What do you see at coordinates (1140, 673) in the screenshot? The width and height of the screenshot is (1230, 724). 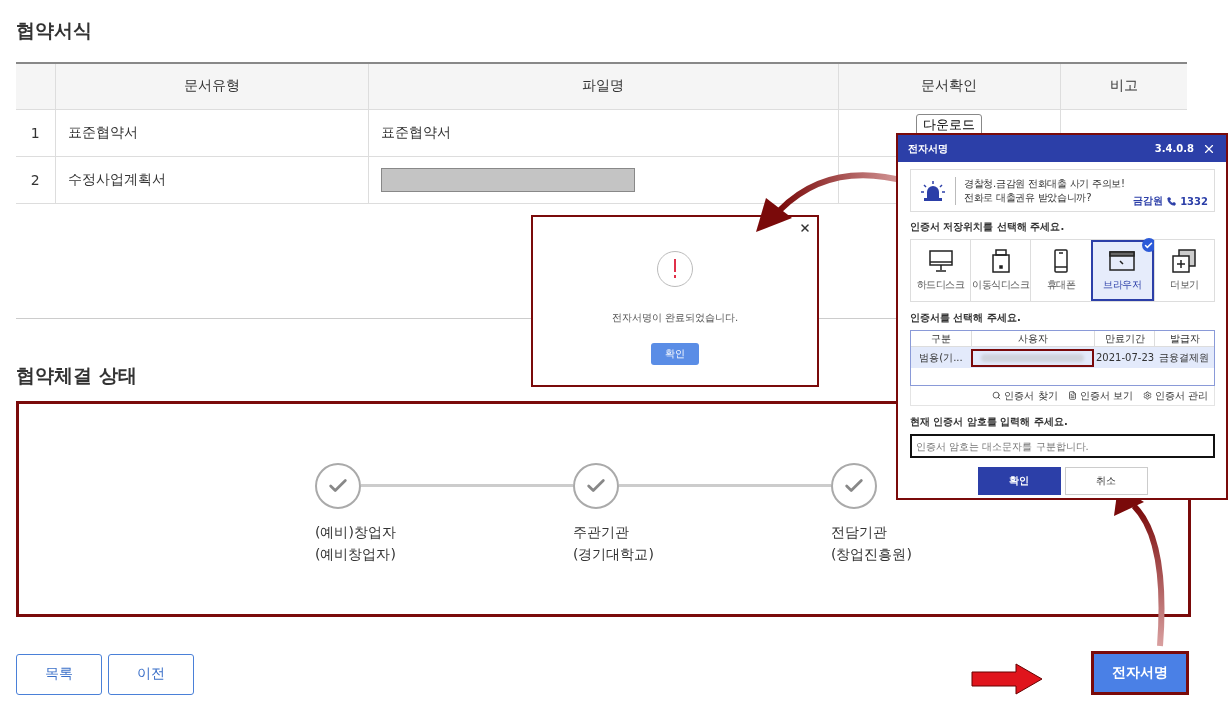 I see `sign-button: 전자서명` at bounding box center [1140, 673].